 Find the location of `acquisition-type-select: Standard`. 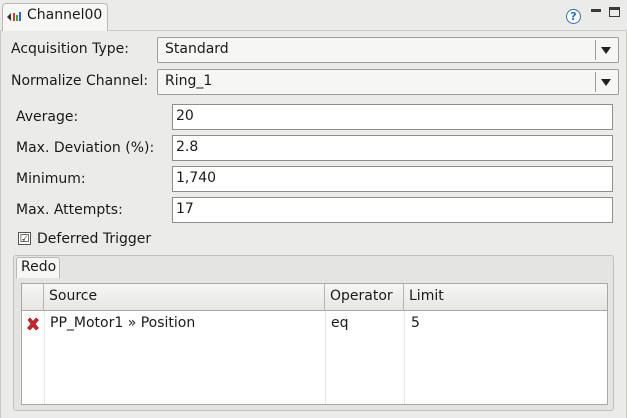

acquisition-type-select: Standard is located at coordinates (388, 50).